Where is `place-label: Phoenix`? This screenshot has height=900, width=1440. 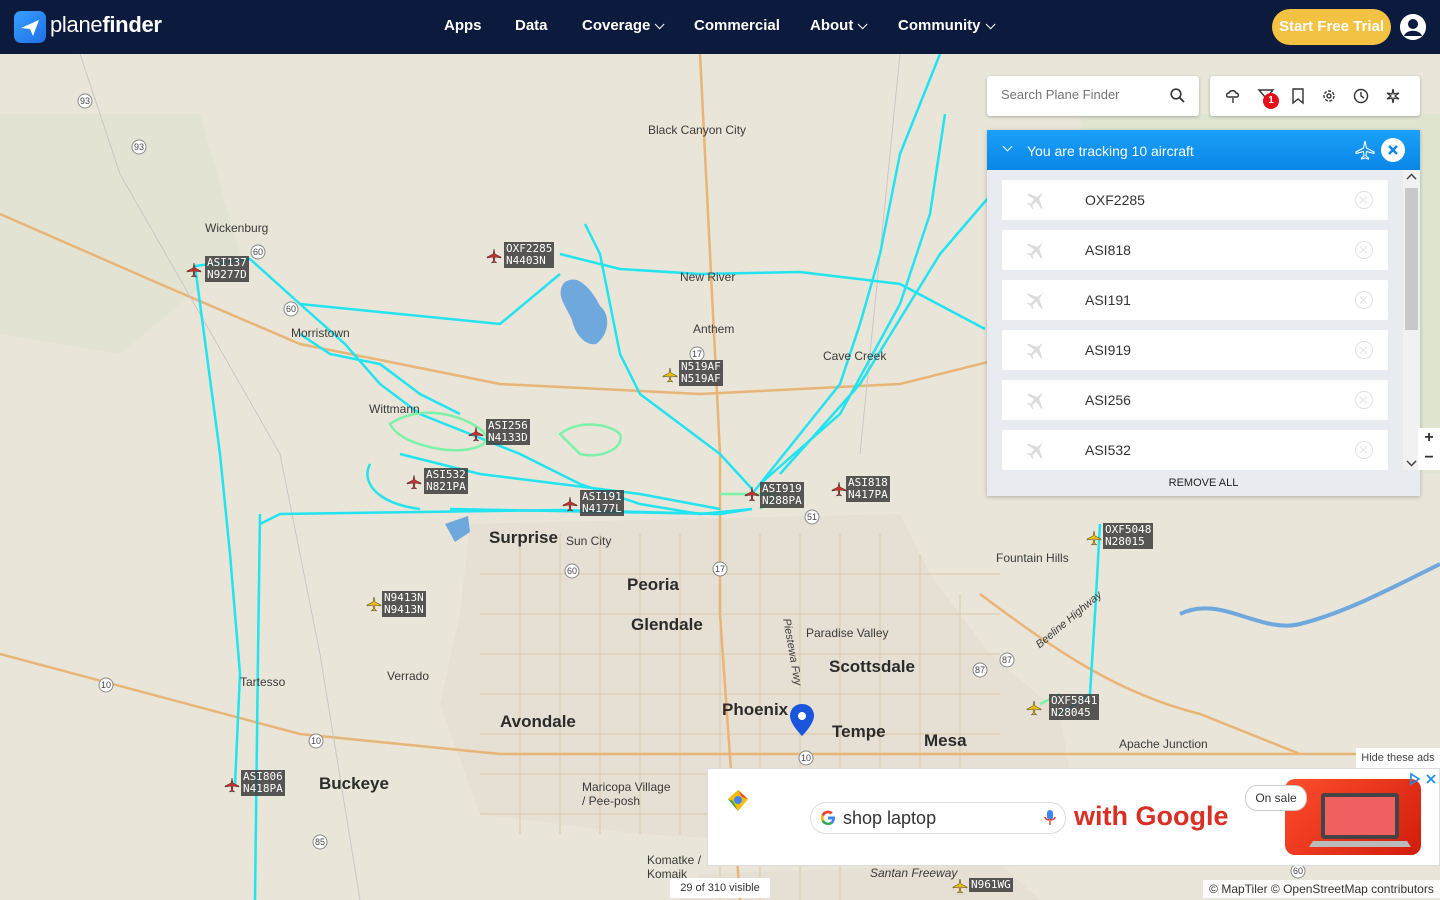 place-label: Phoenix is located at coordinates (755, 709).